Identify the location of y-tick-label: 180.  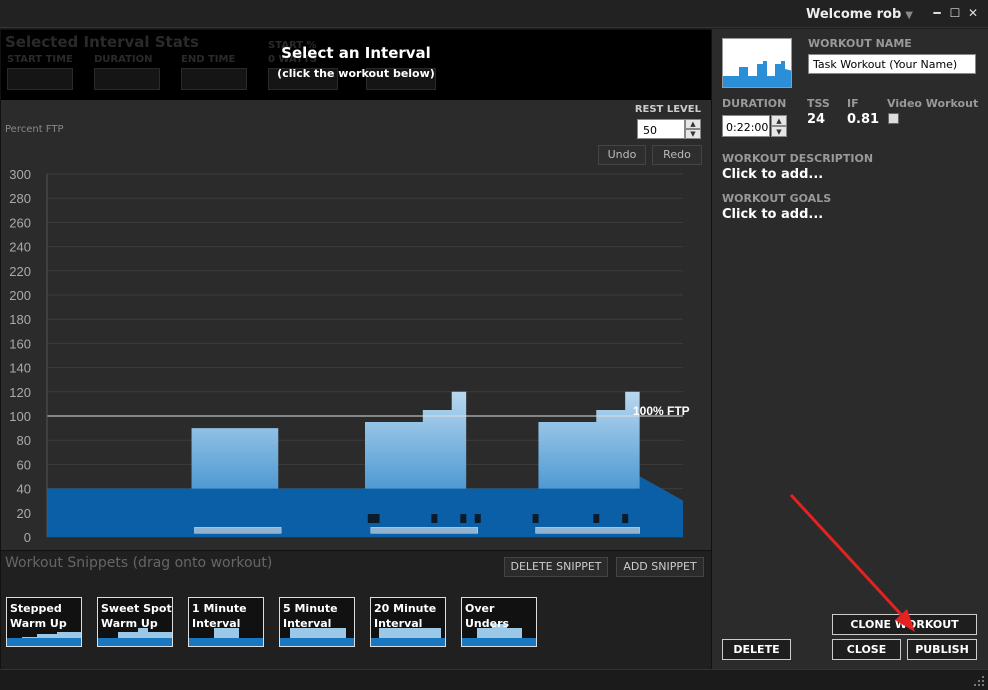
(20, 319).